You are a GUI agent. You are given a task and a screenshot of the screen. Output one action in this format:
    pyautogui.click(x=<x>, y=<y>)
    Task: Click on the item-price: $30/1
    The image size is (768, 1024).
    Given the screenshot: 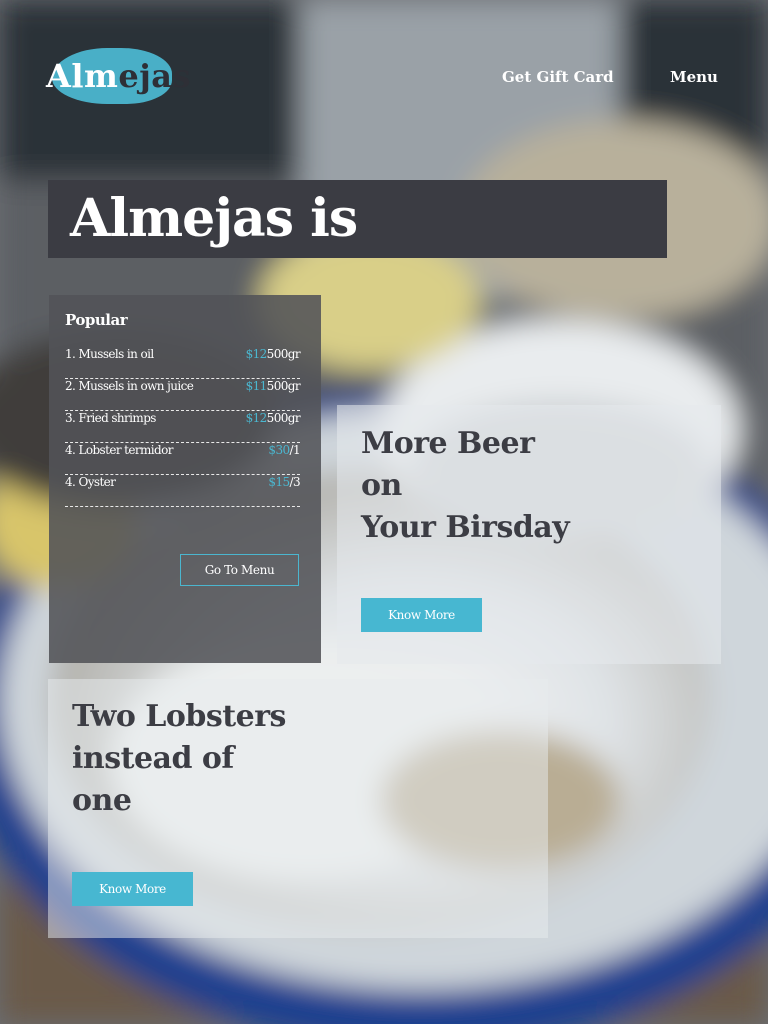 What is the action you would take?
    pyautogui.click(x=284, y=450)
    